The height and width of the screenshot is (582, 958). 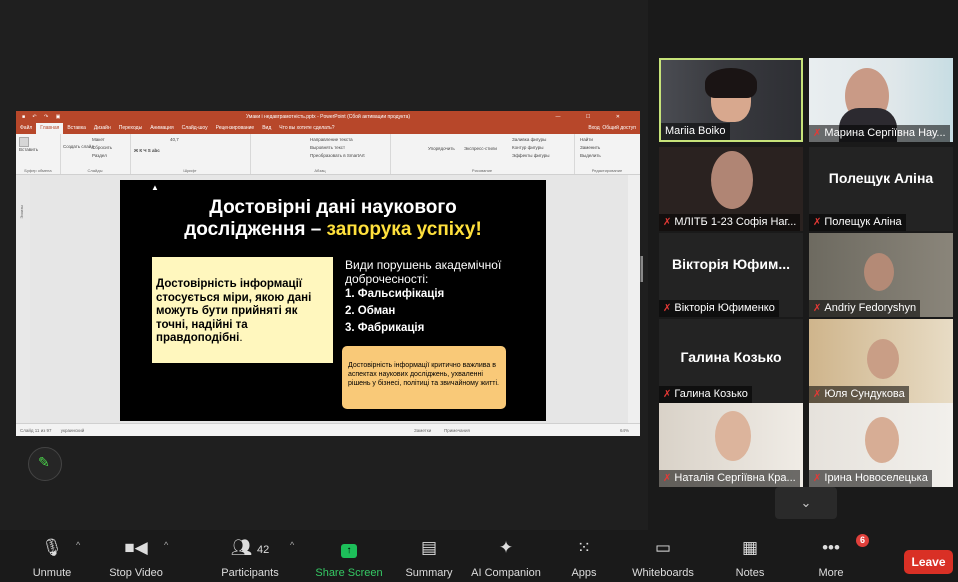 What do you see at coordinates (594, 117) in the screenshot?
I see `window-controls: — ☐ ✕` at bounding box center [594, 117].